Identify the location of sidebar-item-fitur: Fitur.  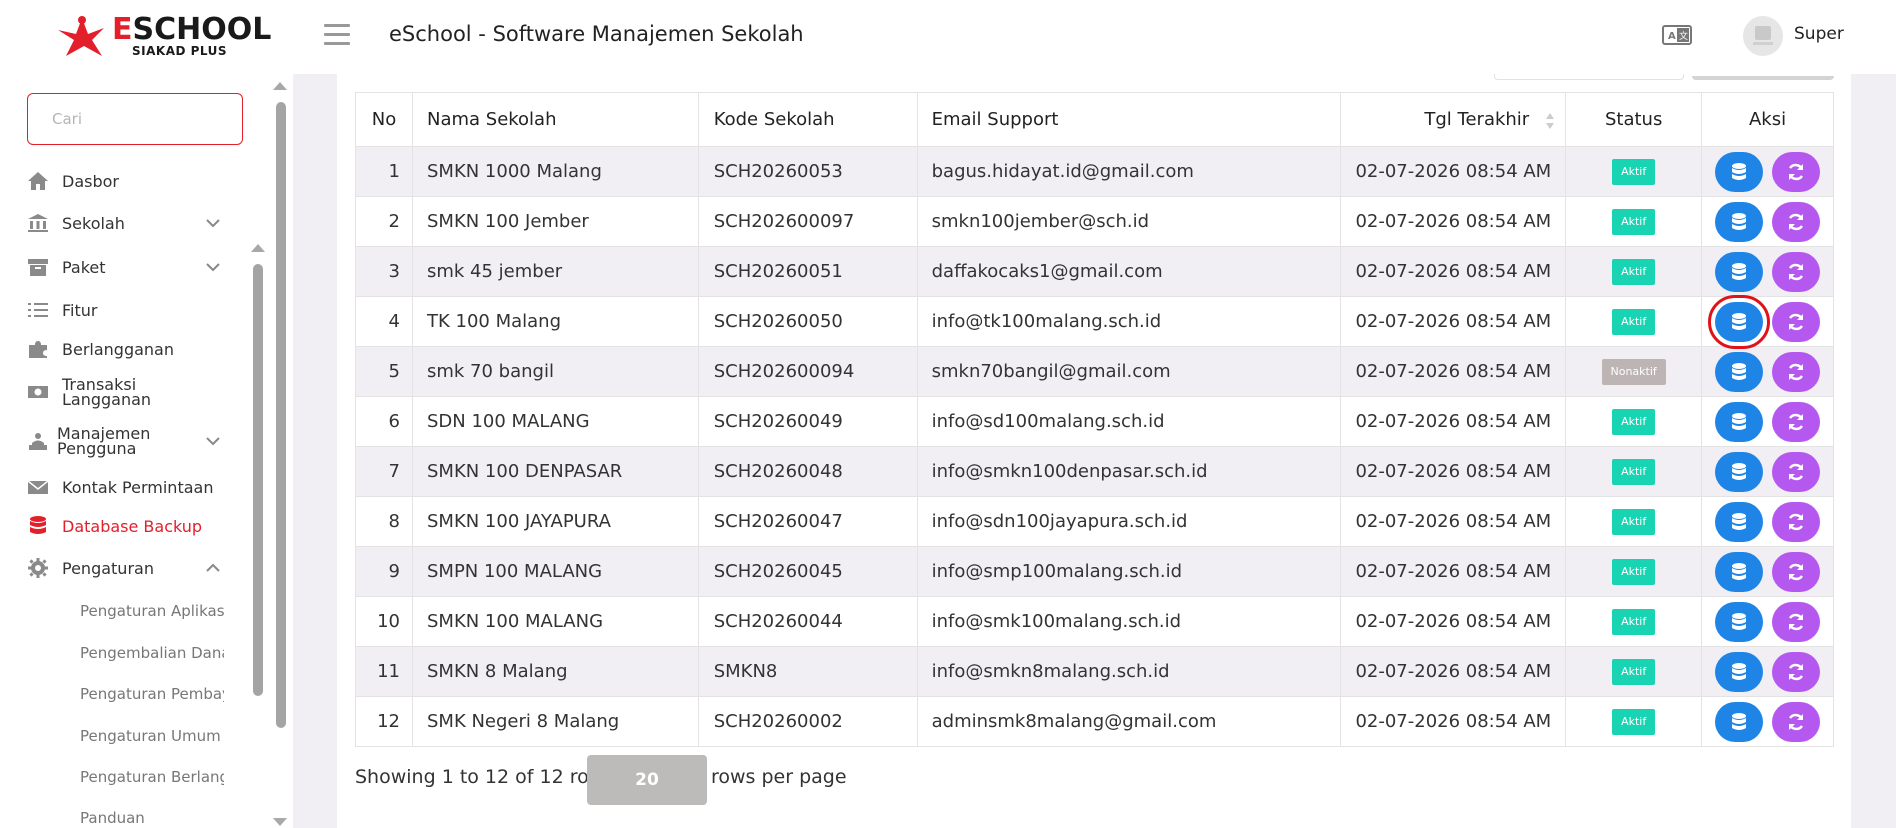
(127, 310).